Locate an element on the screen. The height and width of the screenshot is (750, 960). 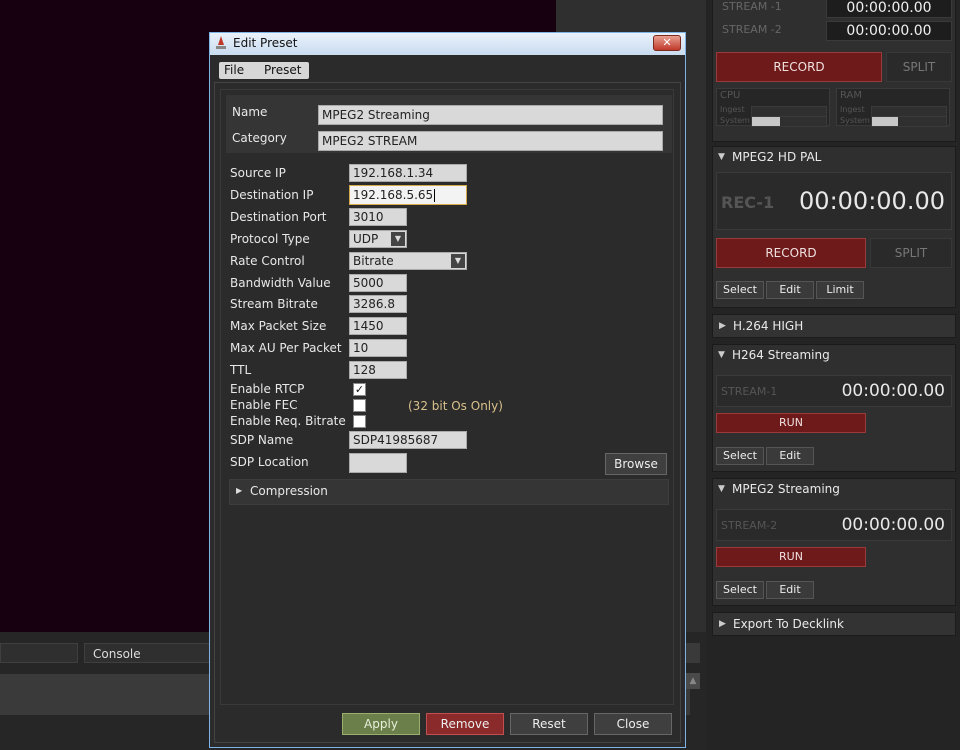
dialog-titlebar: Edit Preset ✕ is located at coordinates (447, 44).